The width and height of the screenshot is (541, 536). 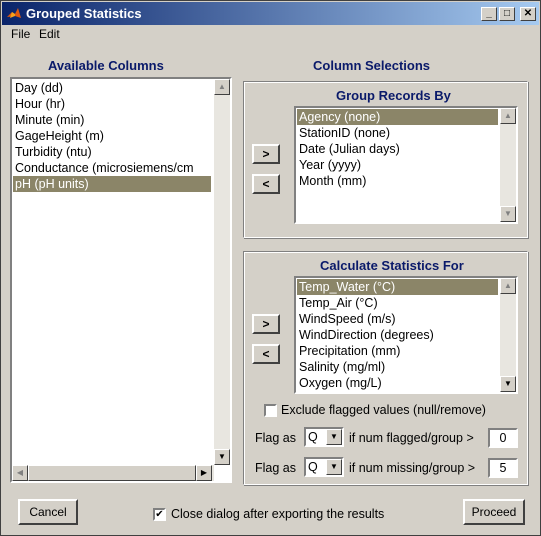 I want to click on maximize-button: □, so click(x=507, y=14).